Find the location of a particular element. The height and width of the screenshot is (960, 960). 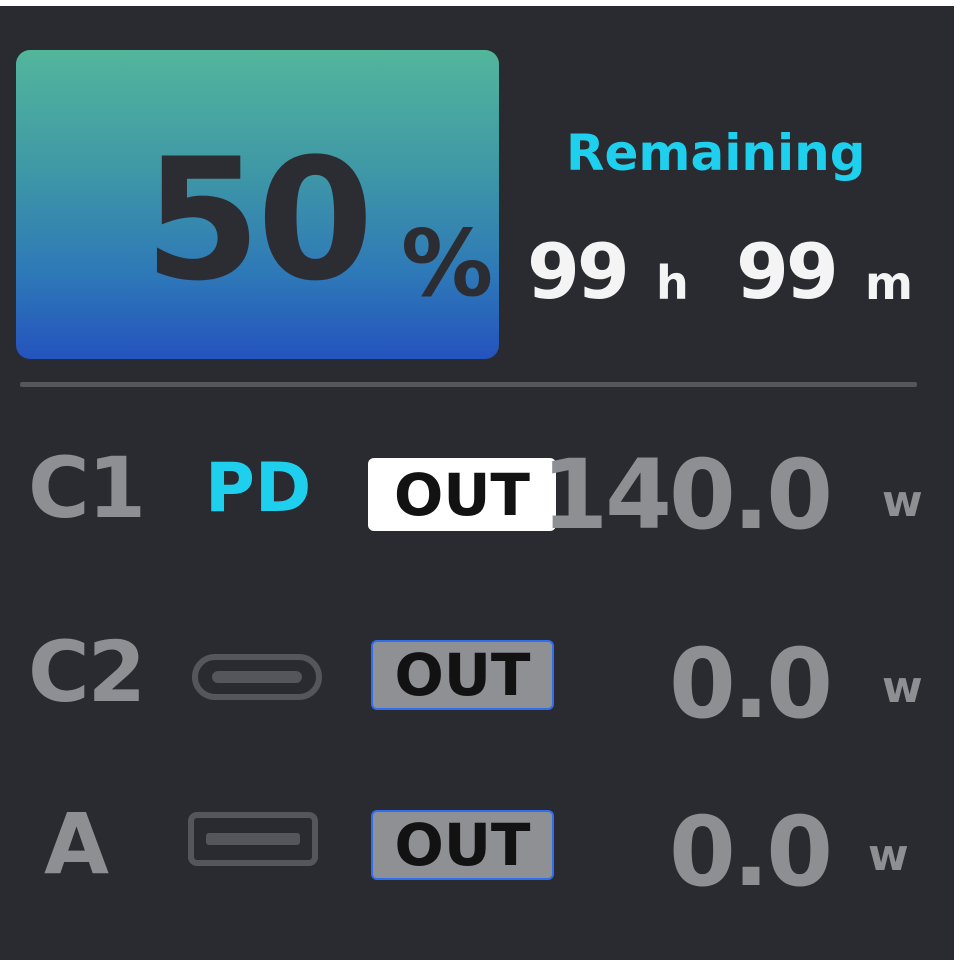

out-toggle-c2: OUT is located at coordinates (462, 675).